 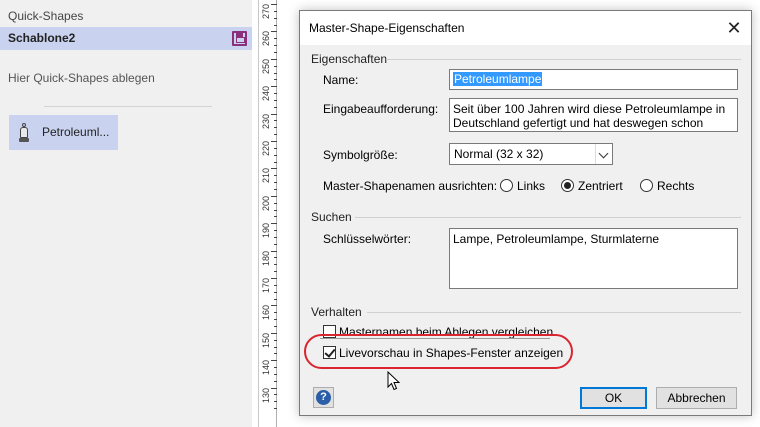 What do you see at coordinates (554, 312) in the screenshot?
I see `section-divider` at bounding box center [554, 312].